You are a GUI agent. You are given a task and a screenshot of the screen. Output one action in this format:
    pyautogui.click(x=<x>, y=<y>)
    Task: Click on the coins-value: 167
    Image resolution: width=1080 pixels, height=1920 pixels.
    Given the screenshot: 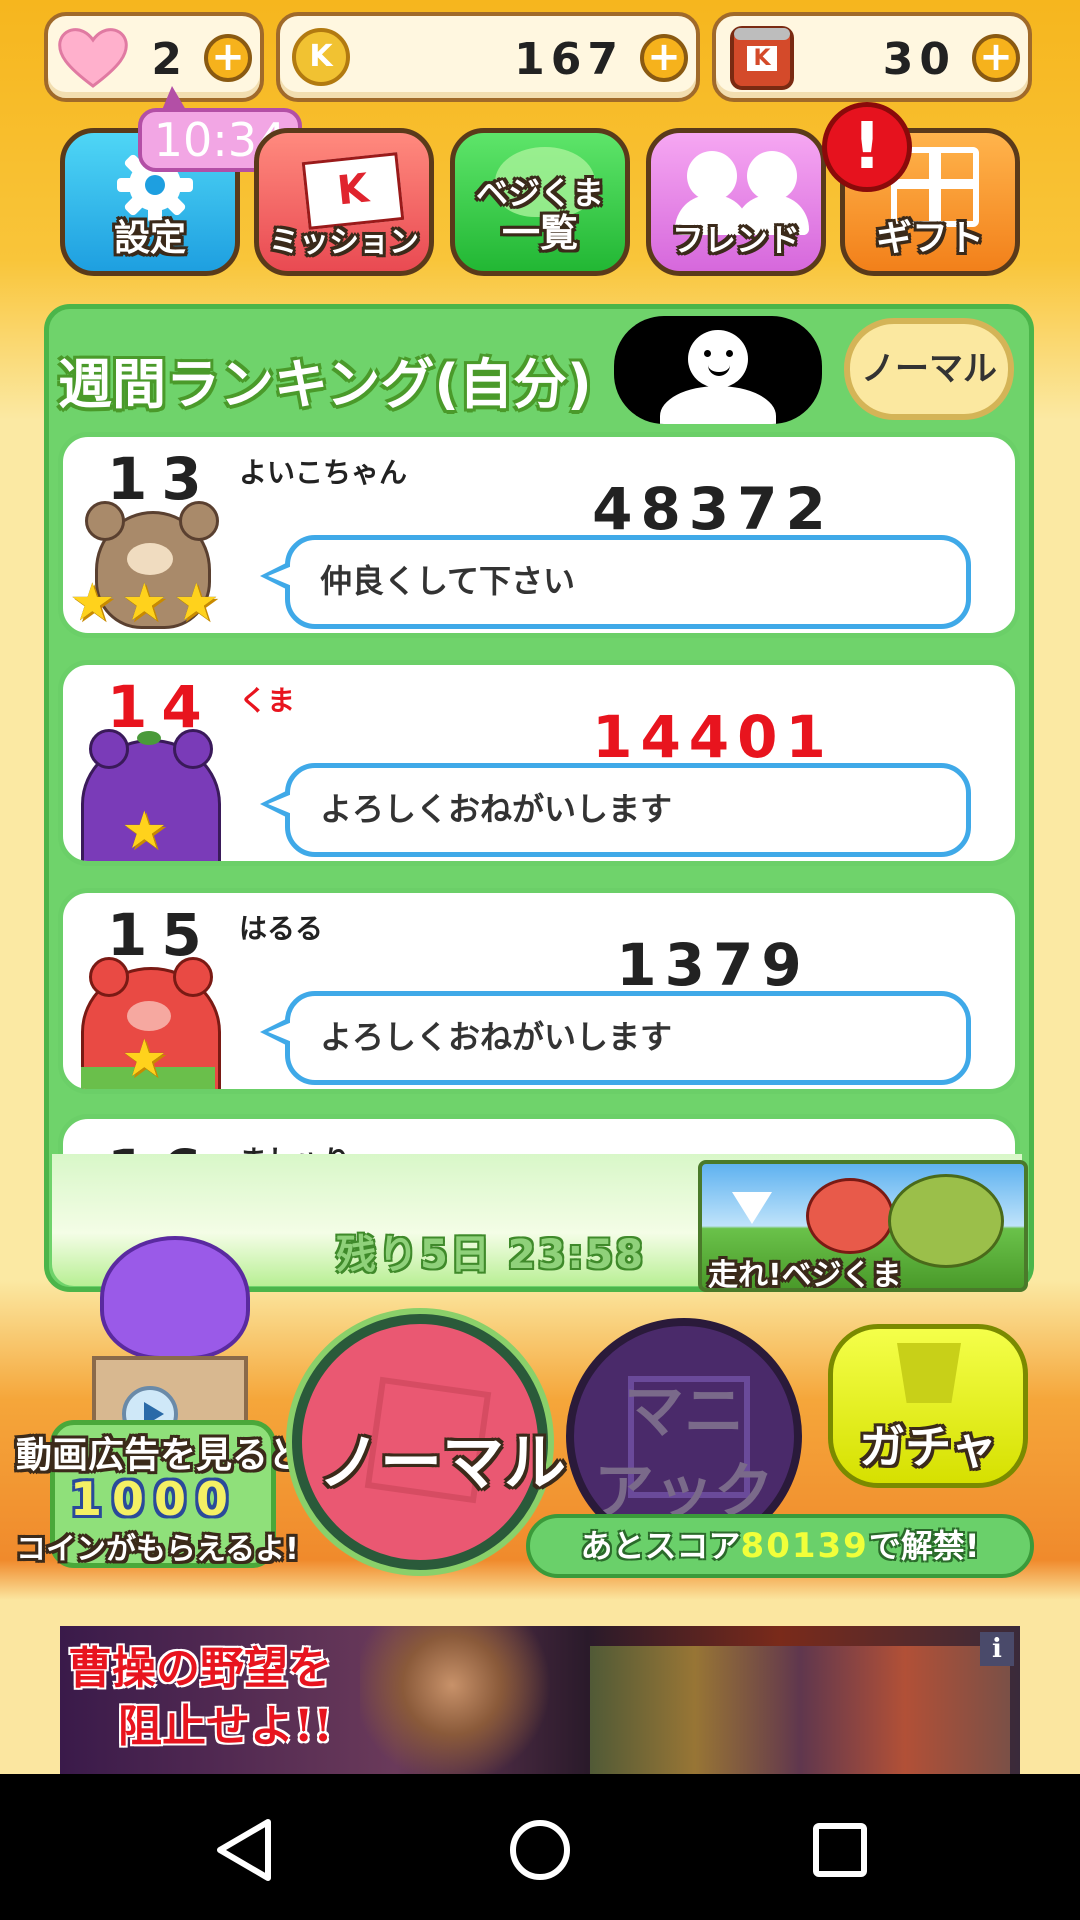 What is the action you would take?
    pyautogui.click(x=569, y=59)
    